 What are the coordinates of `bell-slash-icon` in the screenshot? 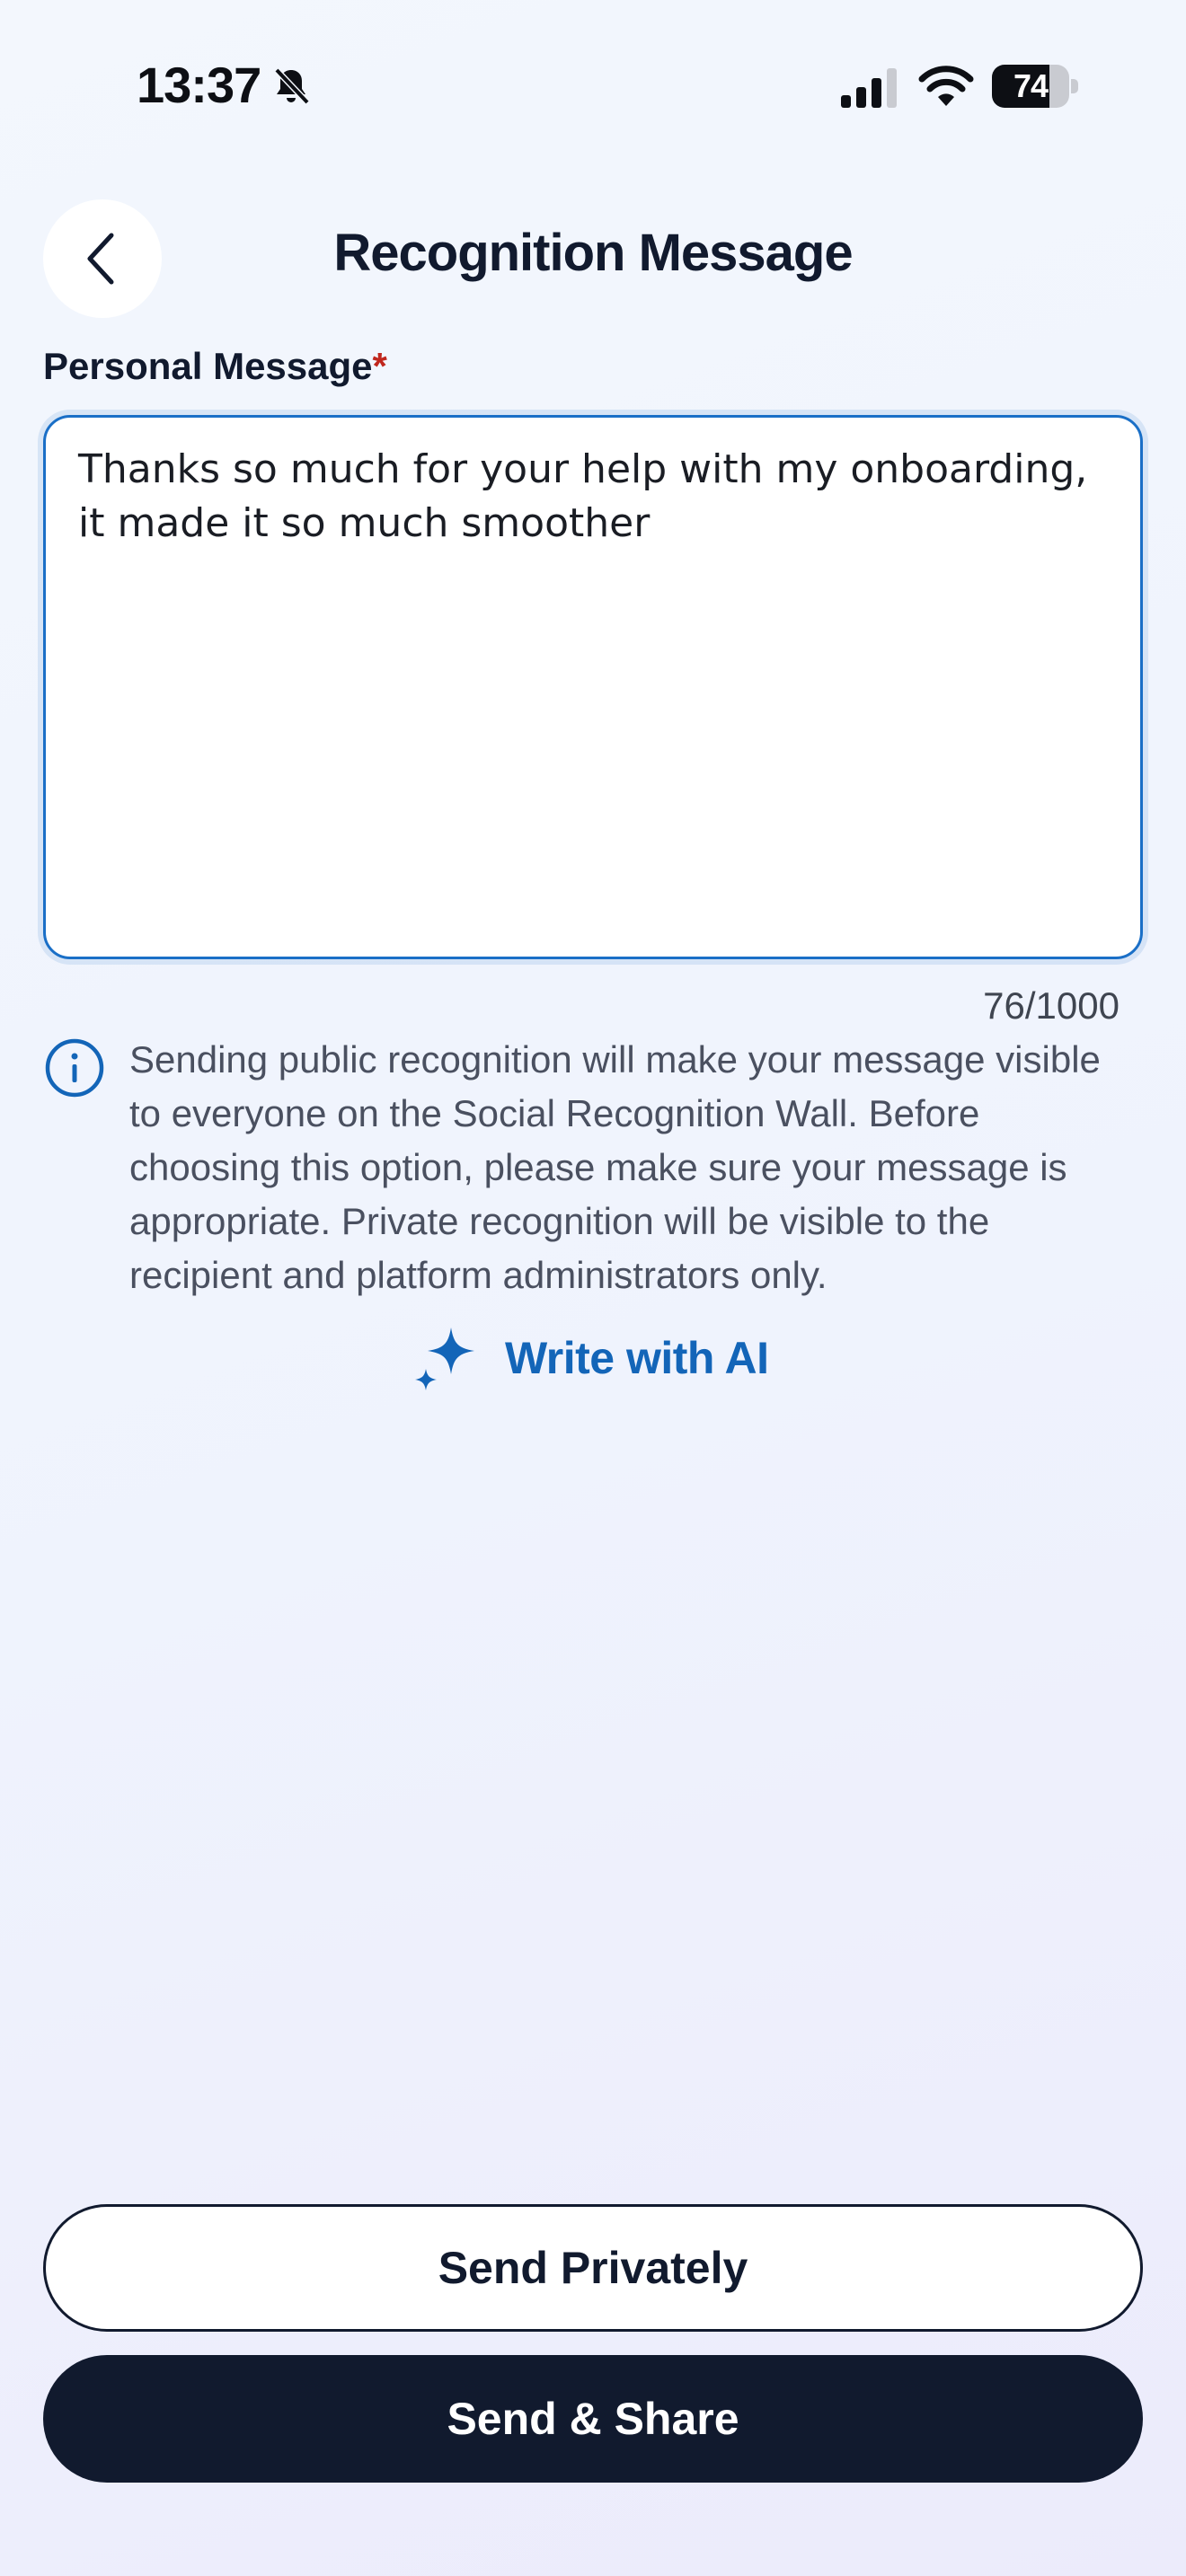 It's located at (292, 86).